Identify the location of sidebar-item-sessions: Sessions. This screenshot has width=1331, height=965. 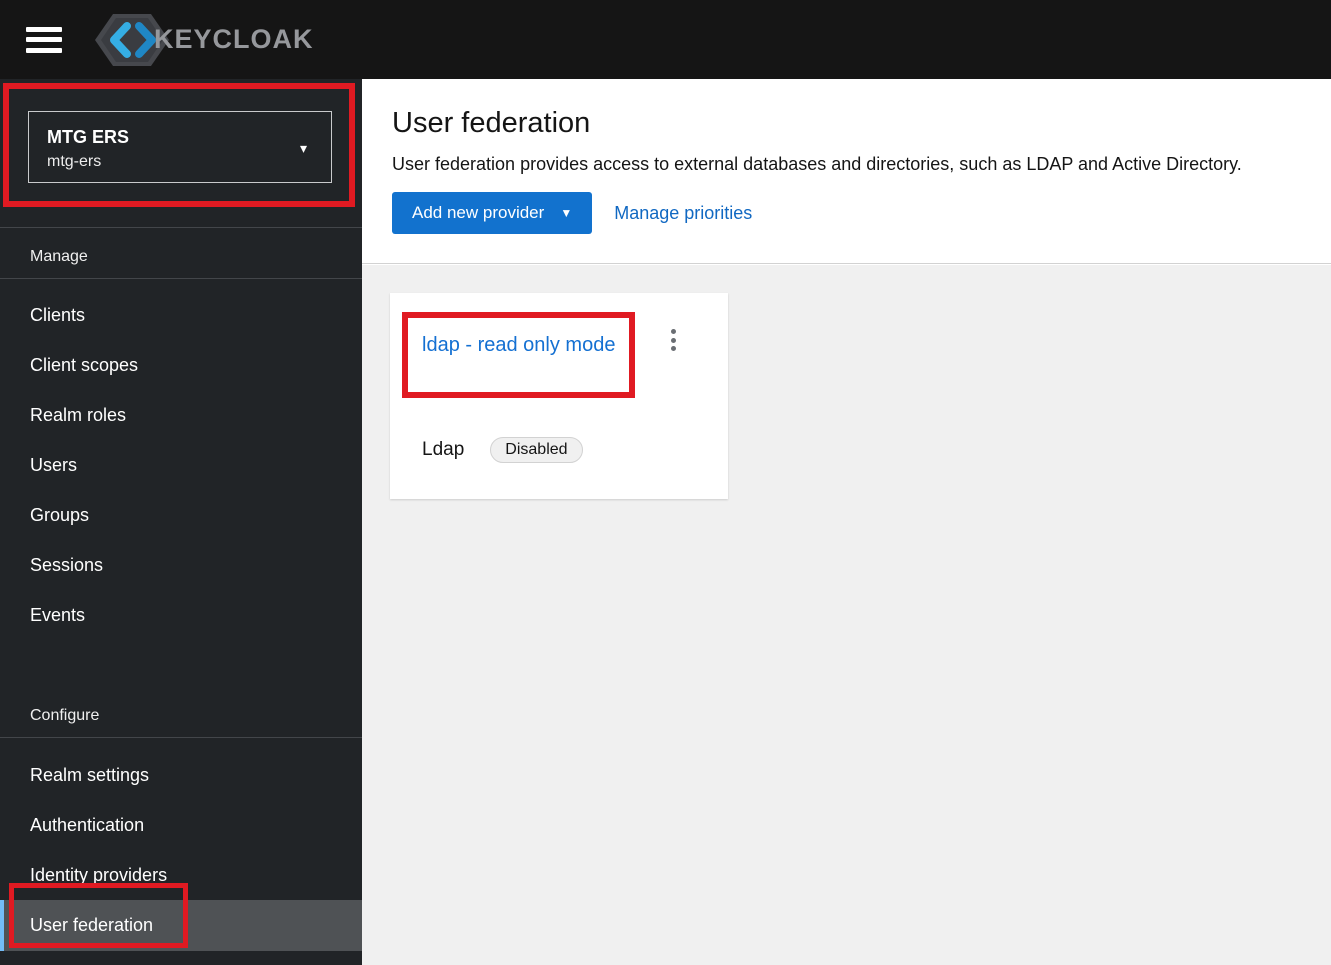
(181, 565).